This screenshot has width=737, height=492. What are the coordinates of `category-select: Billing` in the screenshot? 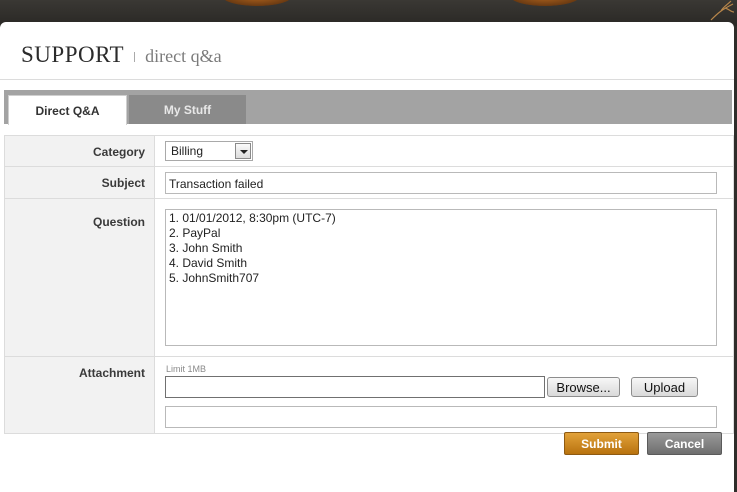 It's located at (209, 151).